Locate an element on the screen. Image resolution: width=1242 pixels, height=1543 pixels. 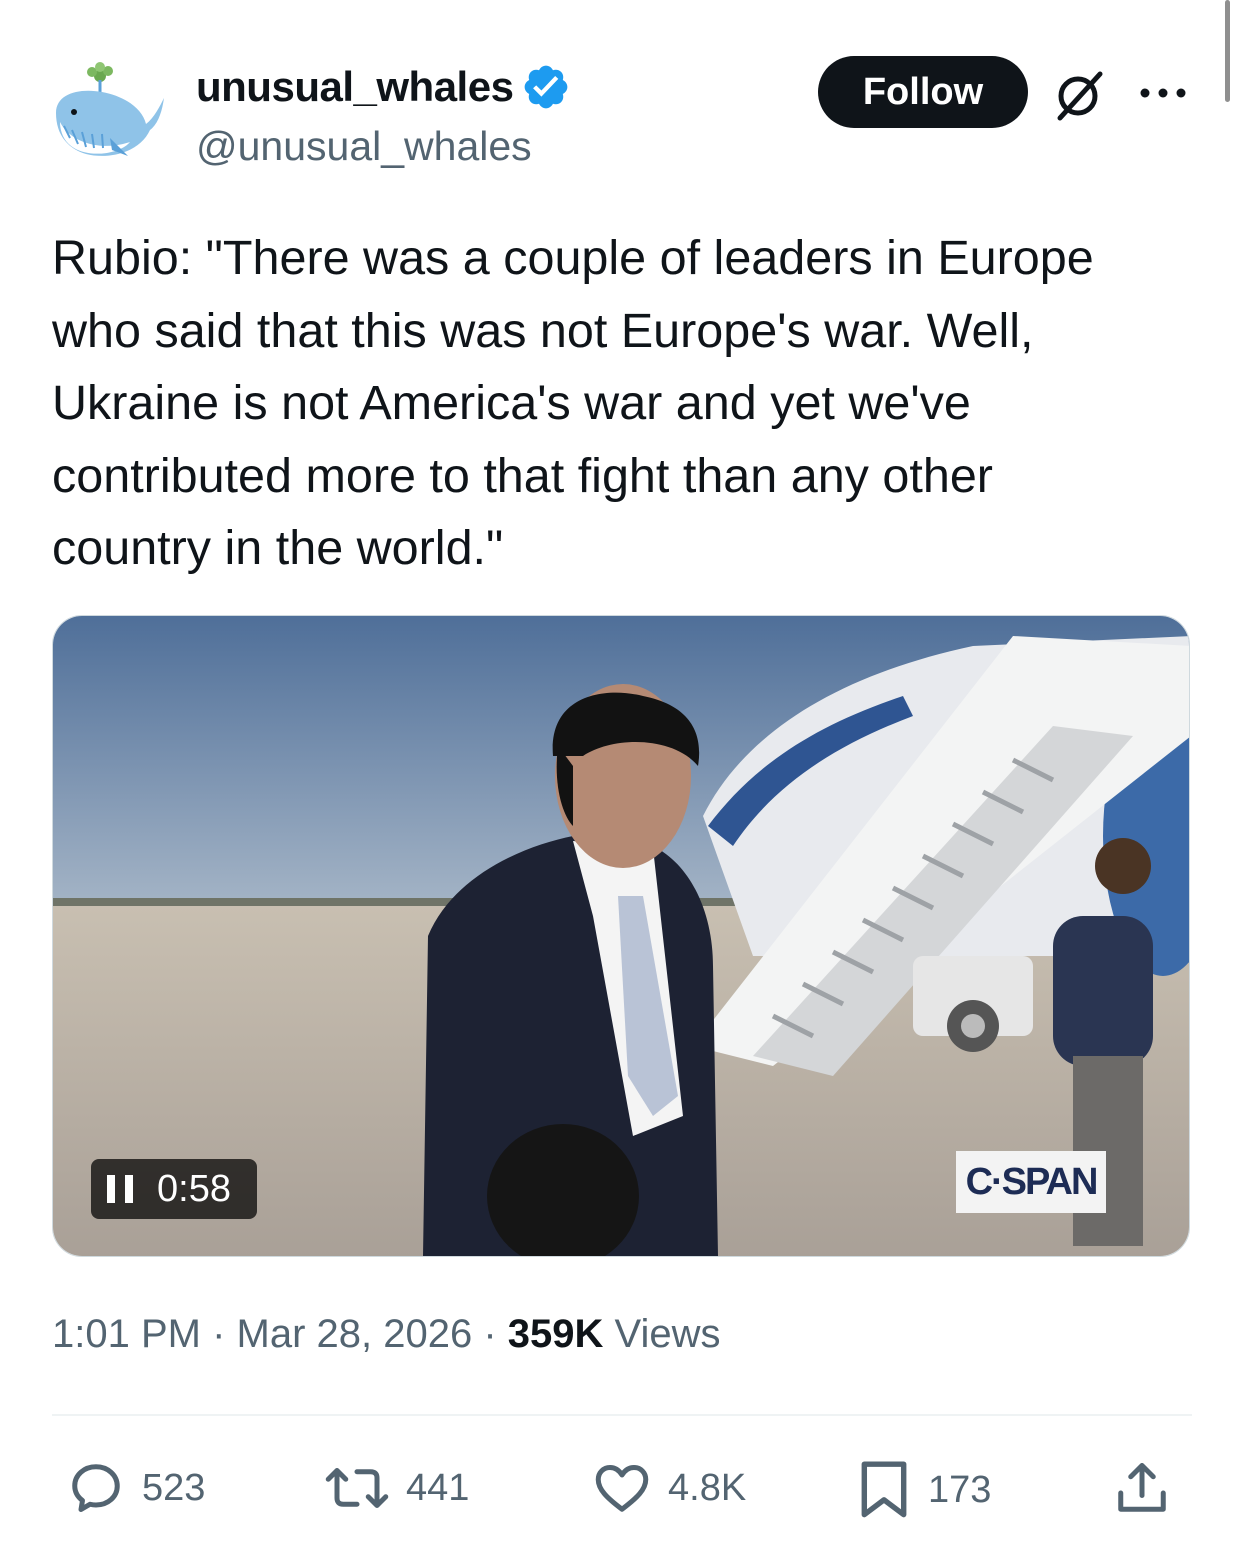
reply-count: 523 is located at coordinates (174, 1487).